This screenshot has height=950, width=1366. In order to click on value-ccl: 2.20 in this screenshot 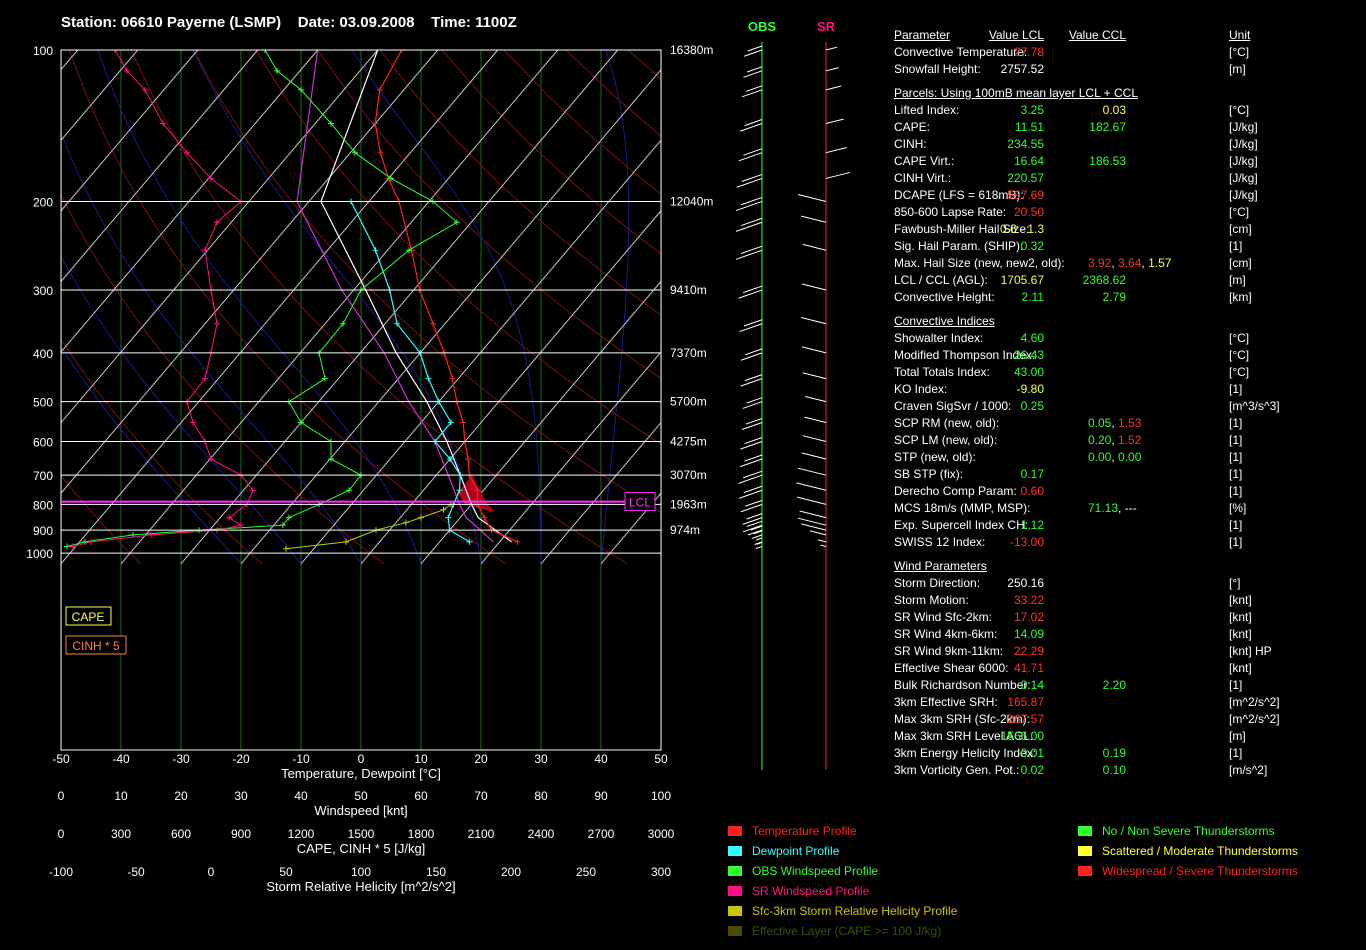, I will do `click(1114, 685)`.